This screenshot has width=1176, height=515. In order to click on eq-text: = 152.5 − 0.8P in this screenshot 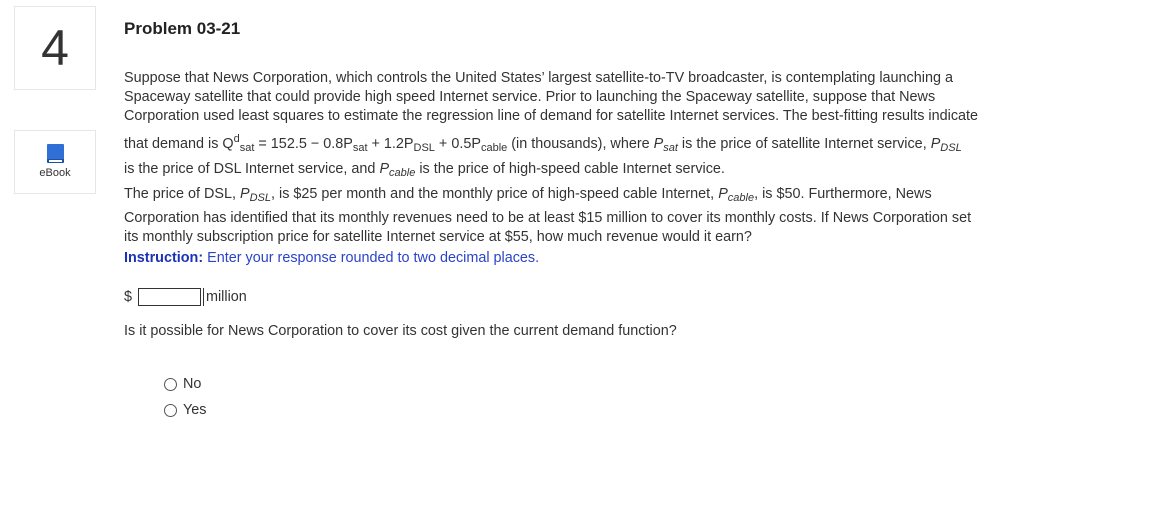, I will do `click(303, 143)`.